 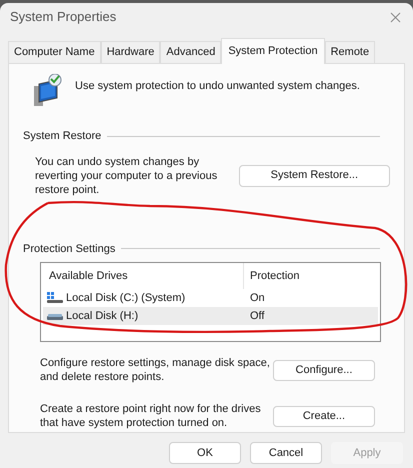 What do you see at coordinates (62, 136) in the screenshot?
I see `section-heading: System Restore` at bounding box center [62, 136].